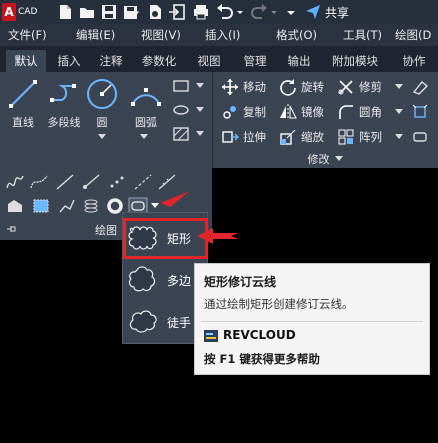 The image size is (438, 443). What do you see at coordinates (143, 182) in the screenshot?
I see `divide-icon` at bounding box center [143, 182].